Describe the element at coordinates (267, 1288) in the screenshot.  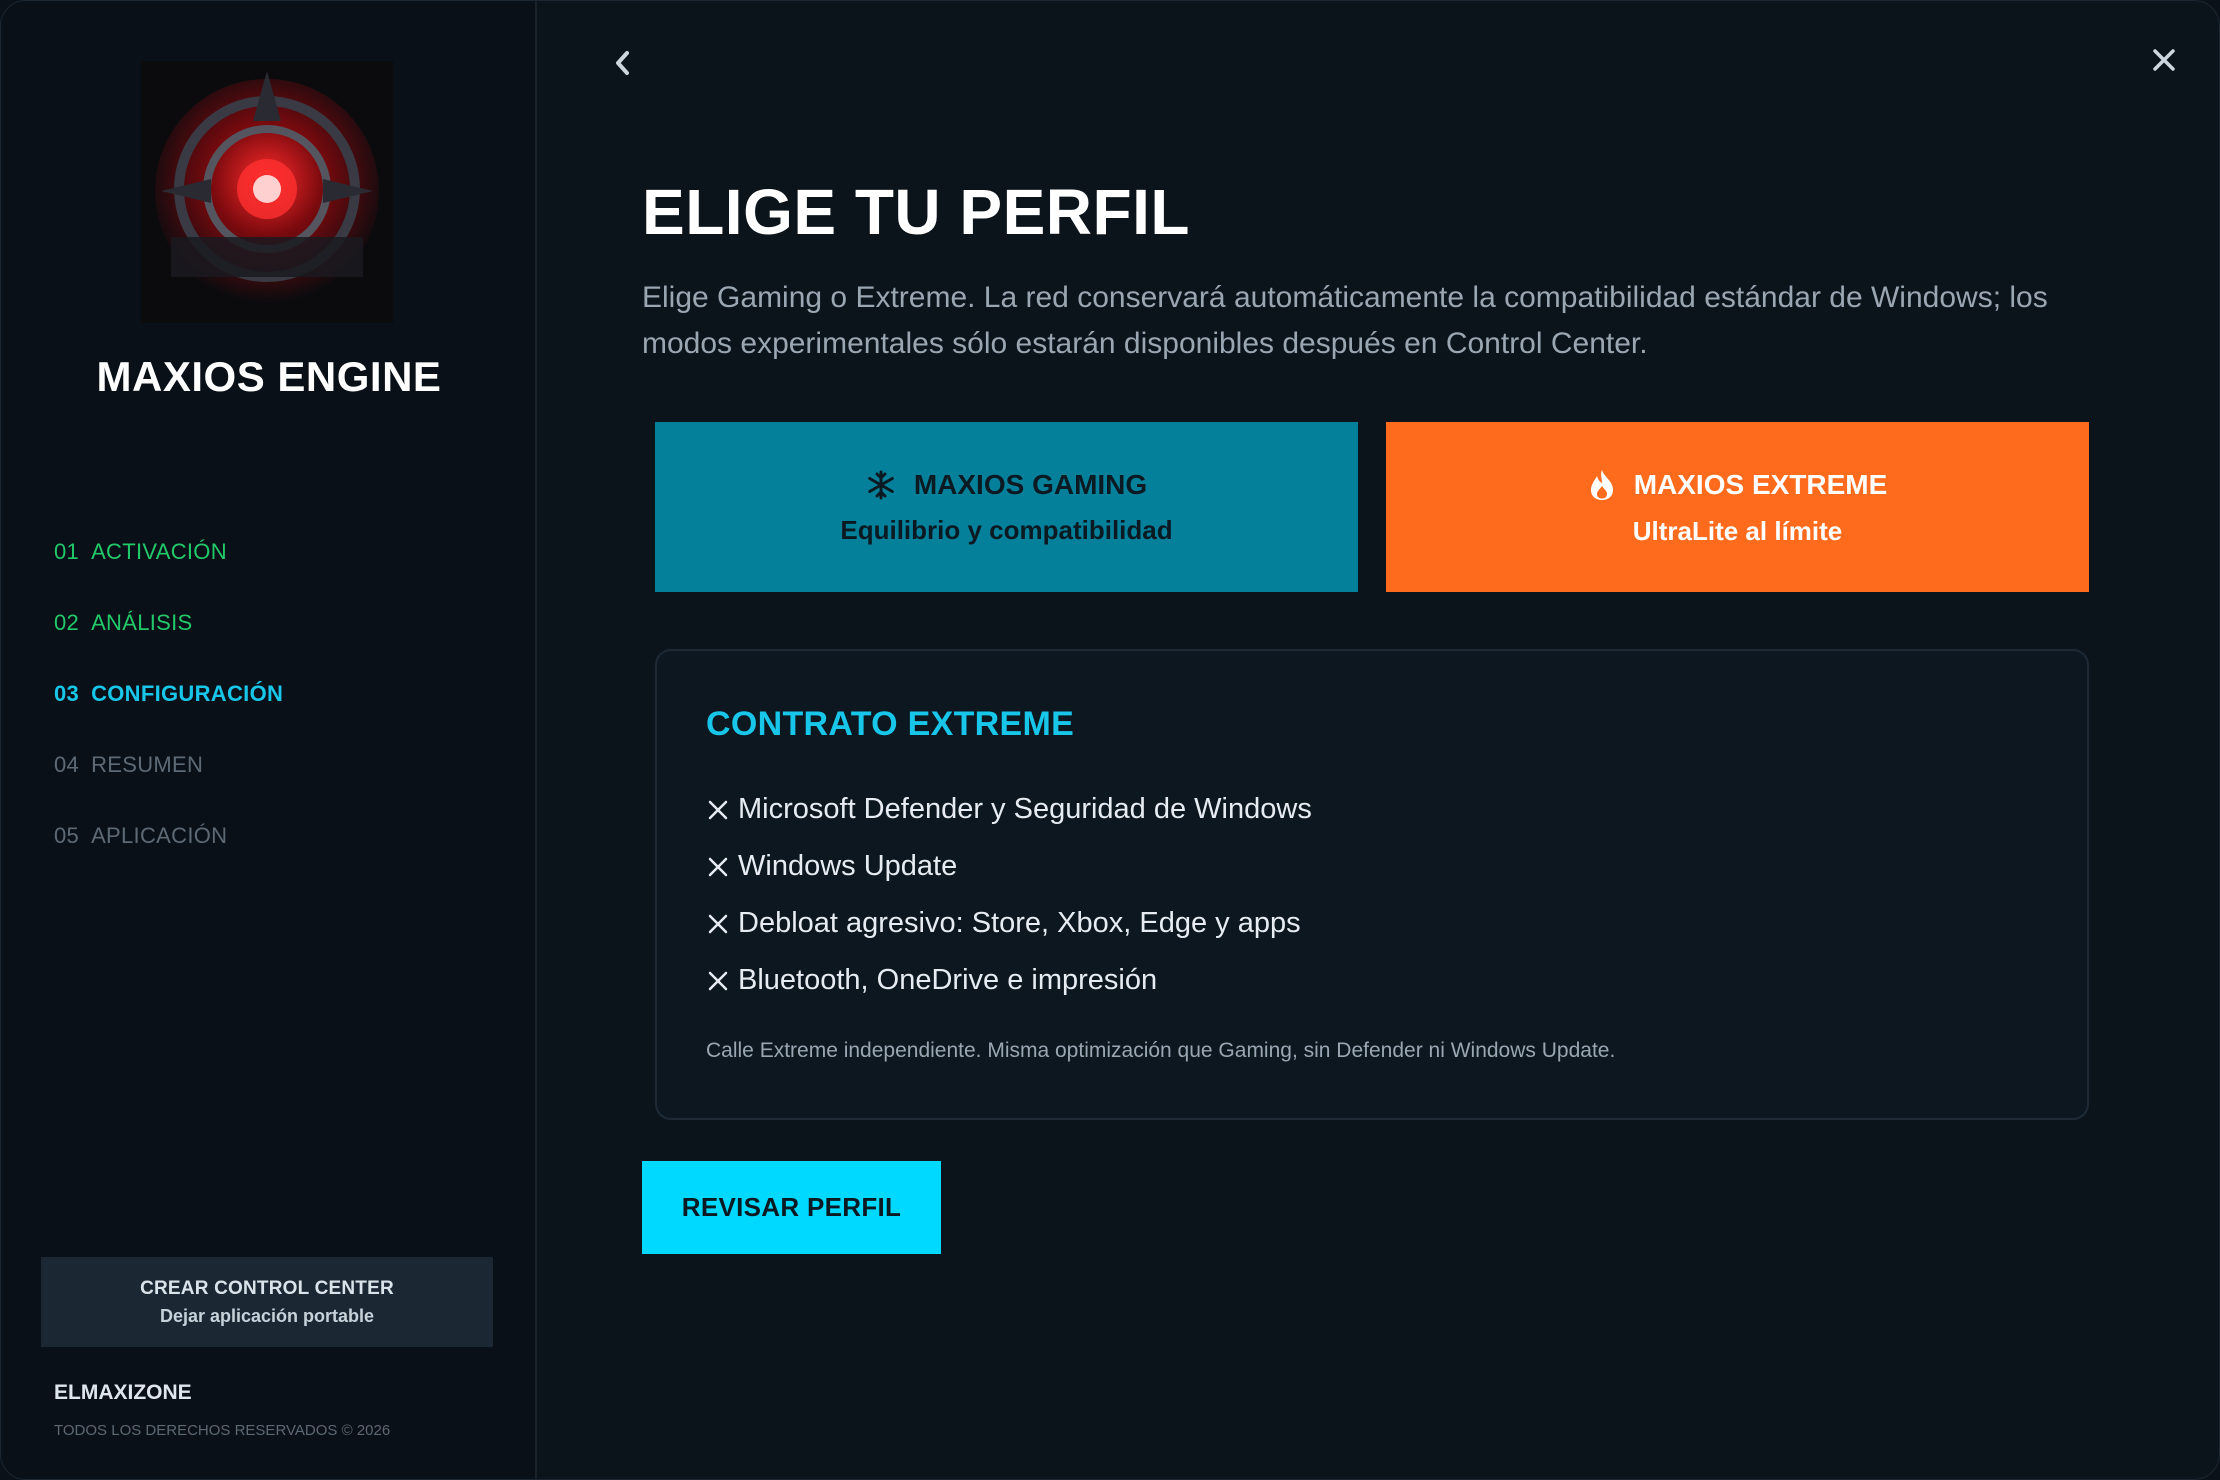
I see `cc-button-title: CREAR CONTROL CENTER` at that location.